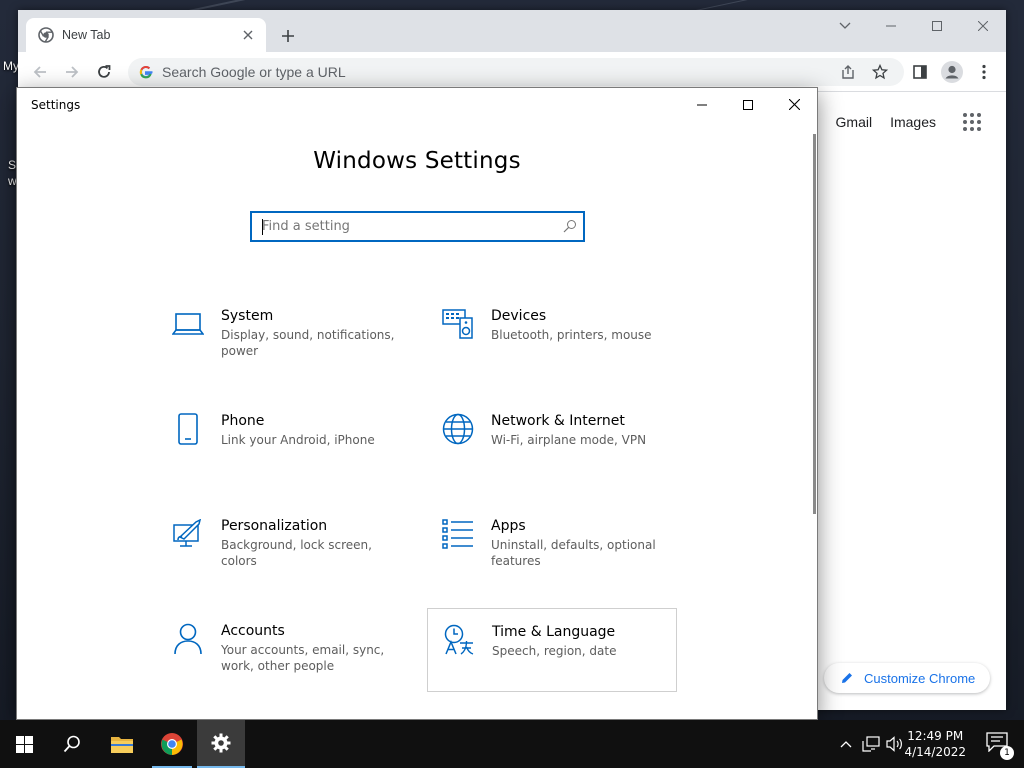 The image size is (1024, 768). What do you see at coordinates (298, 440) in the screenshot?
I see `category-description: Link your Android, iPhone` at bounding box center [298, 440].